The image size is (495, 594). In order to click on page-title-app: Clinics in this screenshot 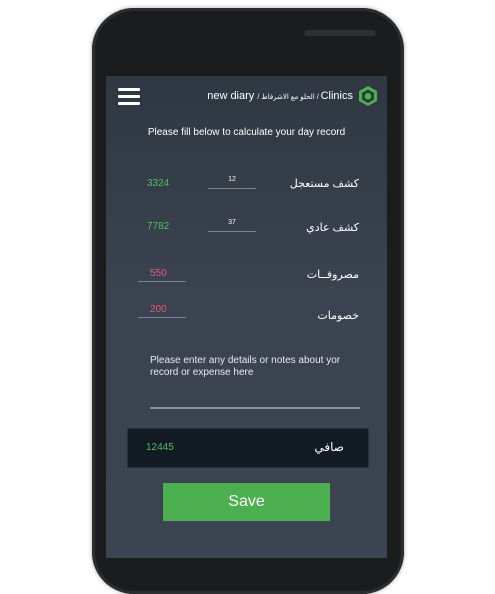, I will do `click(336, 96)`.